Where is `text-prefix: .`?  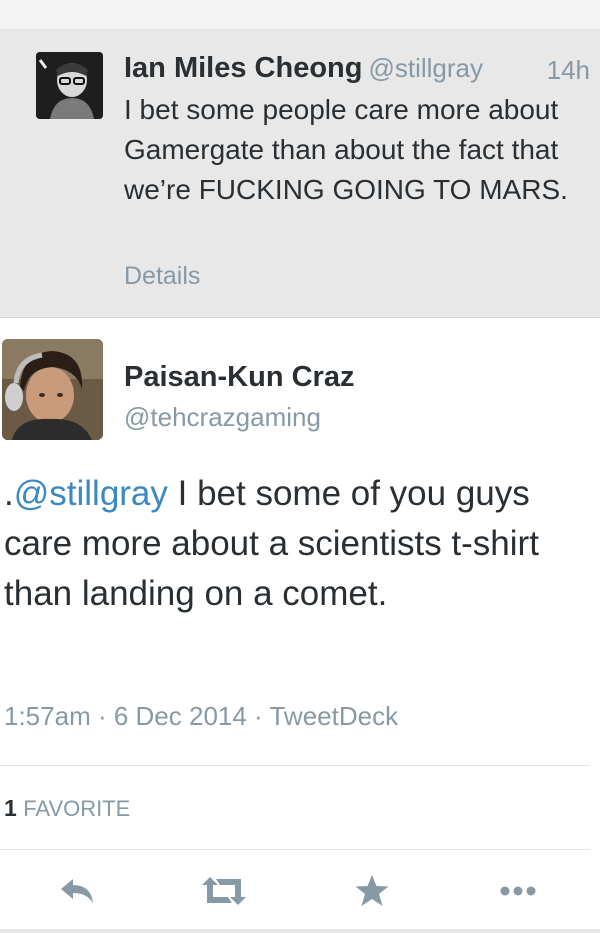
text-prefix: . is located at coordinates (9, 493).